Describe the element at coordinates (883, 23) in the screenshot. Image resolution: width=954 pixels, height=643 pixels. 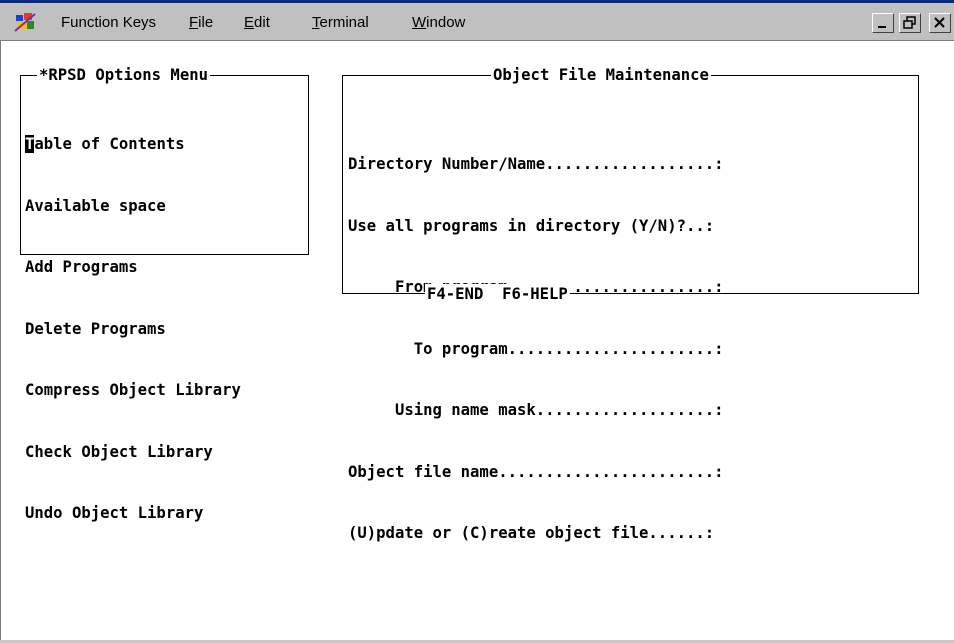
I see `minimize-button` at that location.